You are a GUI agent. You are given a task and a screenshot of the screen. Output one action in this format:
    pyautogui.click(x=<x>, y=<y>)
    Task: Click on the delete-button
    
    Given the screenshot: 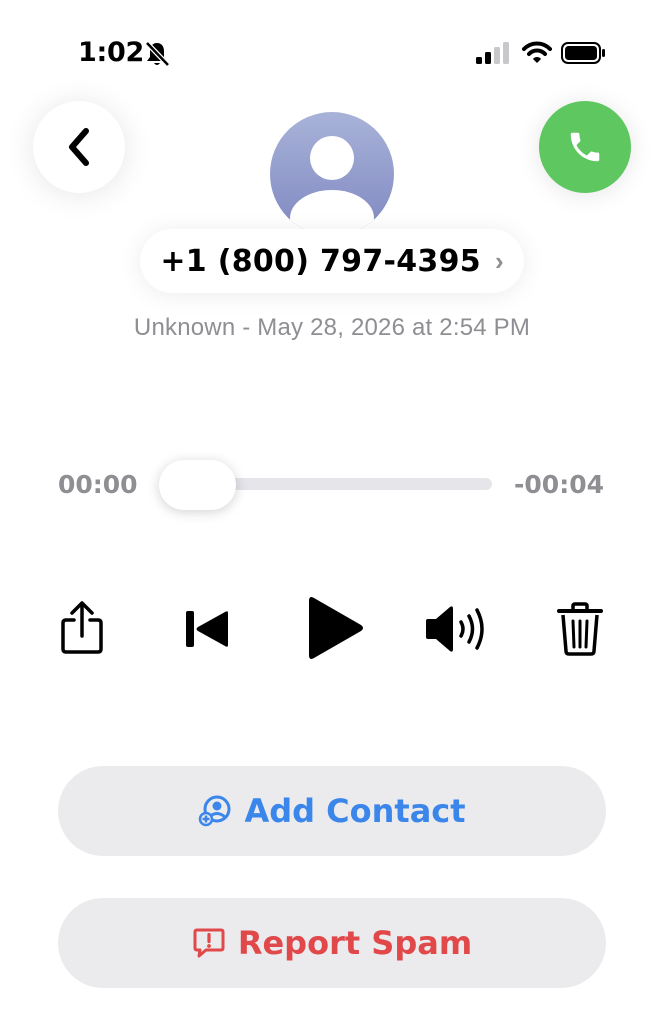 What is the action you would take?
    pyautogui.click(x=580, y=629)
    